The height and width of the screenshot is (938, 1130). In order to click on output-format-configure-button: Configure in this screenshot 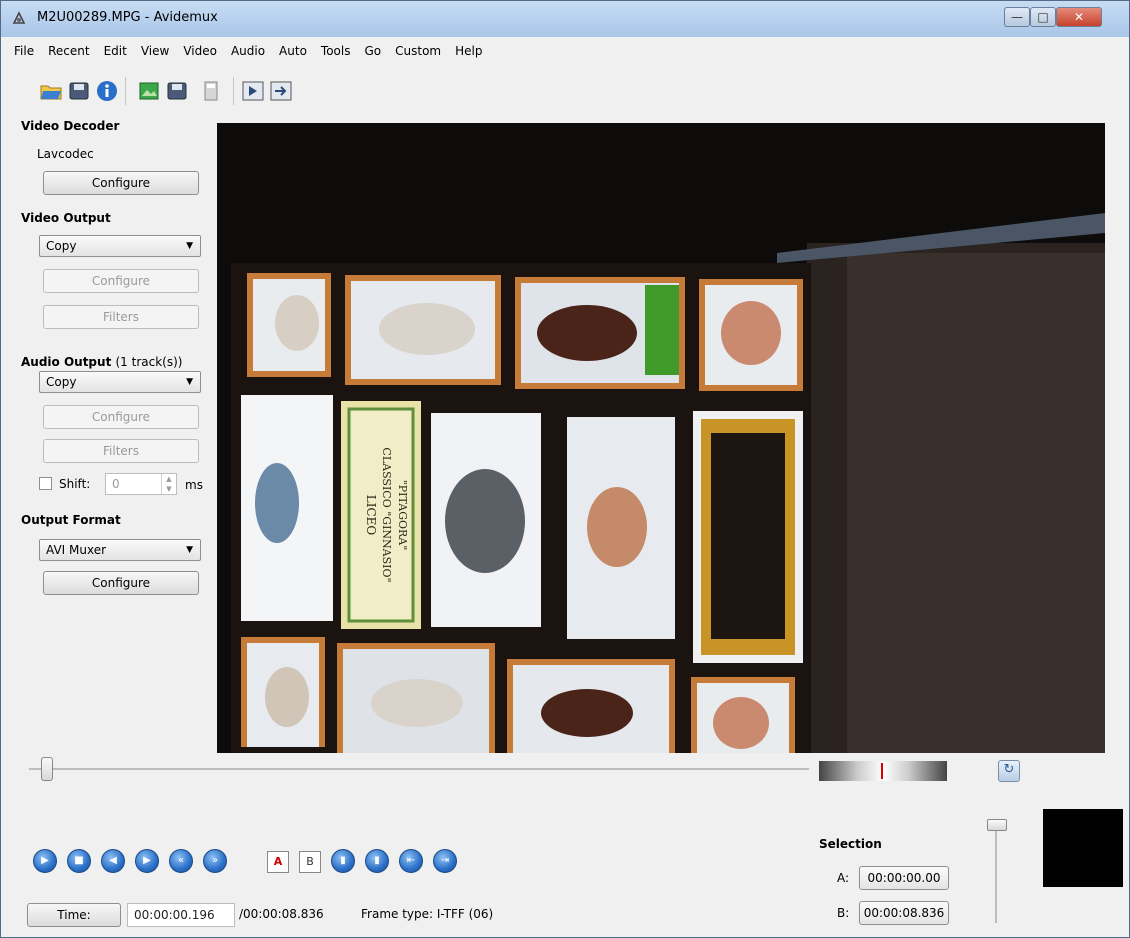, I will do `click(121, 583)`.